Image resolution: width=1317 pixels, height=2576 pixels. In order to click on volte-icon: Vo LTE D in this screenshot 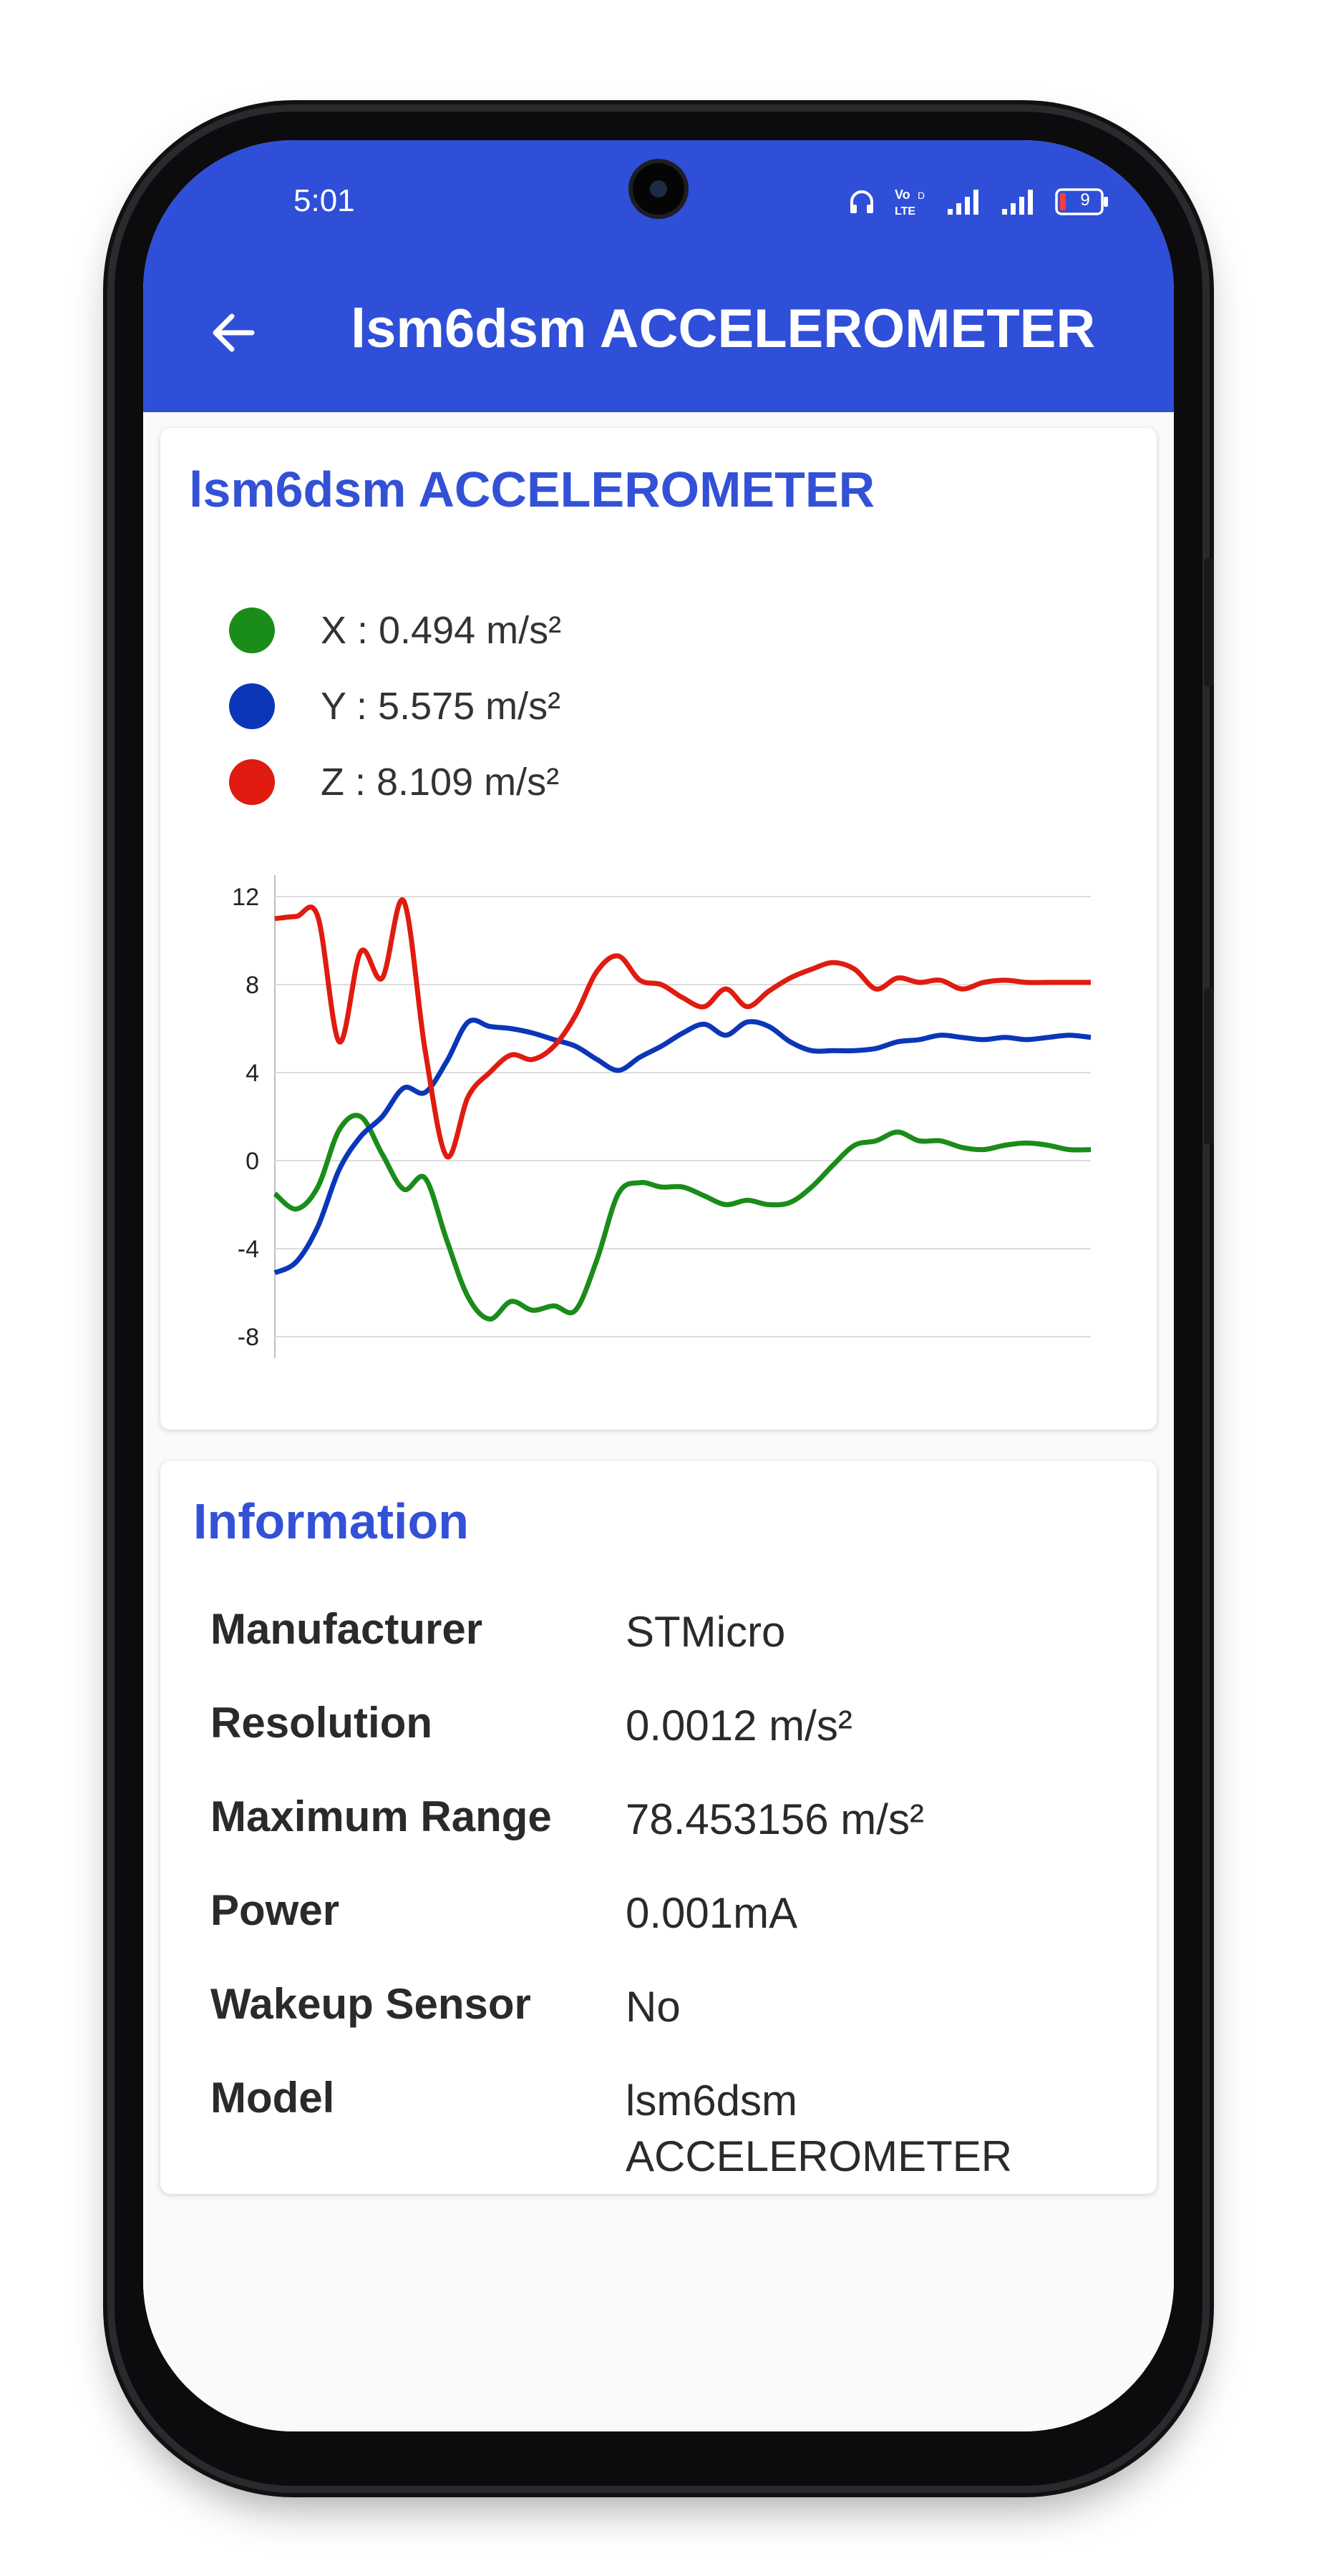, I will do `click(911, 202)`.